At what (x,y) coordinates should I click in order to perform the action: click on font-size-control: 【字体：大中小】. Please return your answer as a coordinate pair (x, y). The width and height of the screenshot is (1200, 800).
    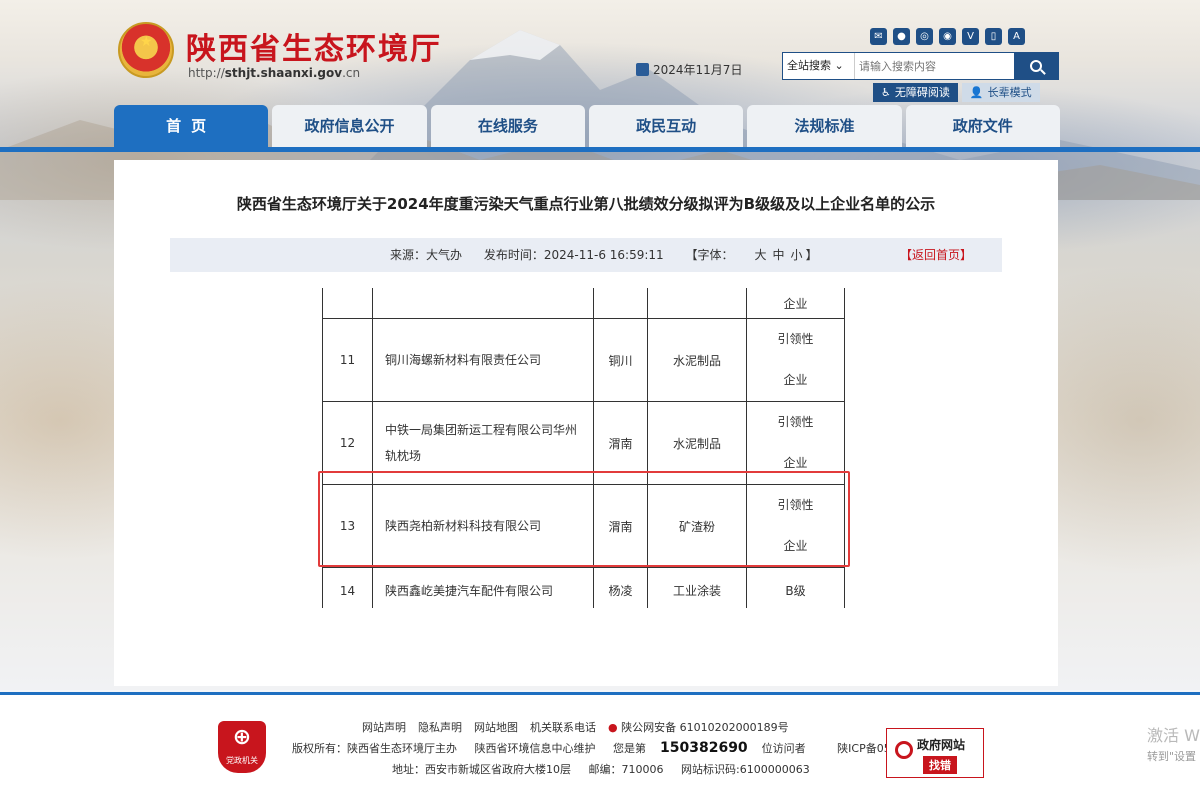
    Looking at the image, I should click on (751, 255).